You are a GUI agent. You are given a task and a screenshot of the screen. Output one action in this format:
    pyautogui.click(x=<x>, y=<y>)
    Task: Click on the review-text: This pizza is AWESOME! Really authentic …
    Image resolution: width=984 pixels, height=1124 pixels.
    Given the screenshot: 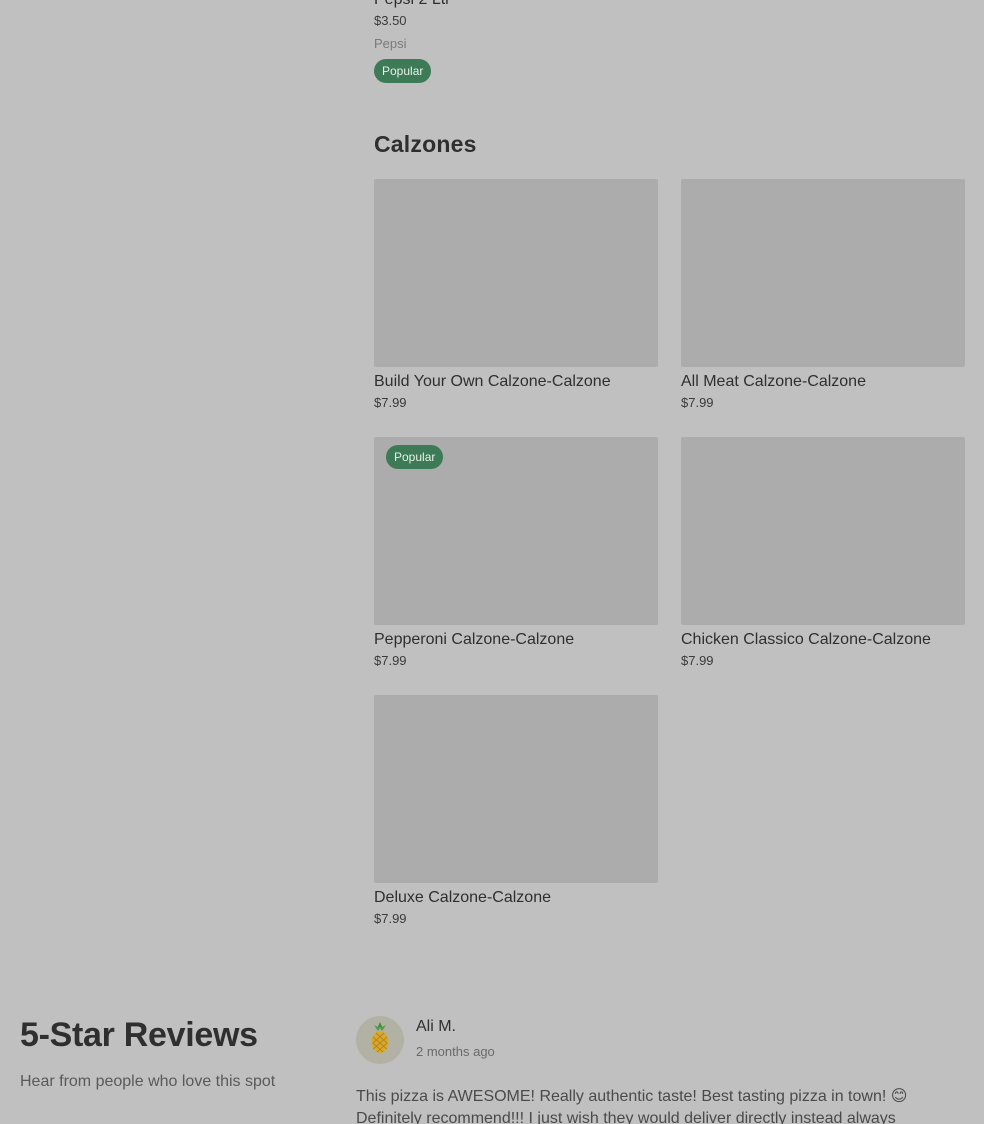 What is the action you would take?
    pyautogui.click(x=632, y=1106)
    